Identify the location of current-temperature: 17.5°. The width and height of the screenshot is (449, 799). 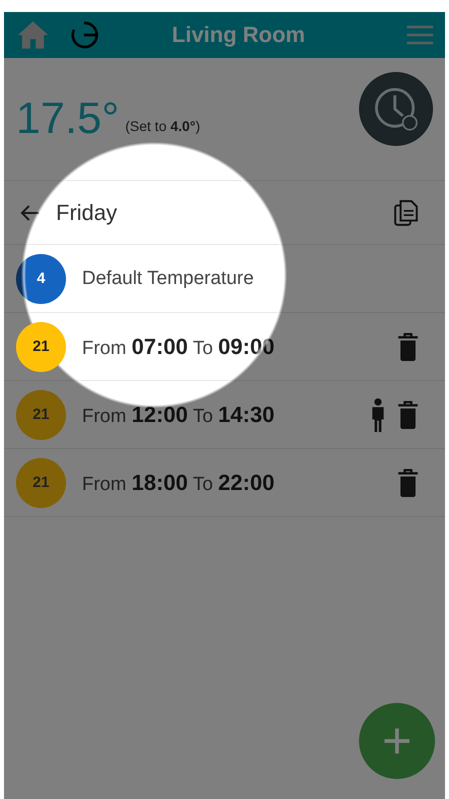
(68, 119).